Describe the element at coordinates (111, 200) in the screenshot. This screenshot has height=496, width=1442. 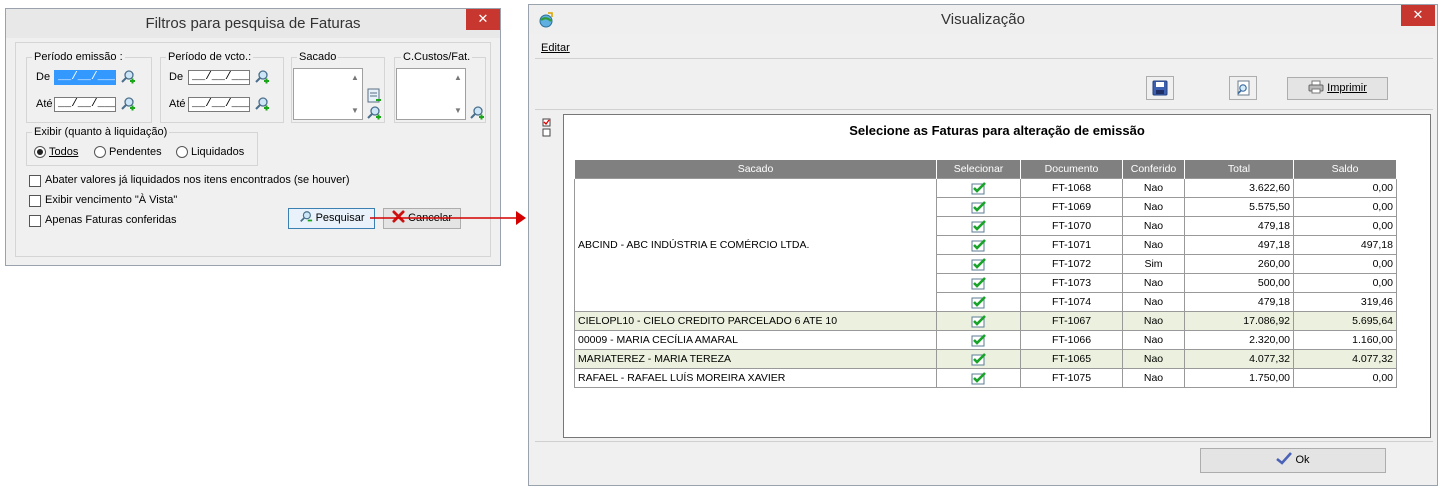
I see `checkbox-avista-label: Exibir vencimento "À Vista"` at that location.